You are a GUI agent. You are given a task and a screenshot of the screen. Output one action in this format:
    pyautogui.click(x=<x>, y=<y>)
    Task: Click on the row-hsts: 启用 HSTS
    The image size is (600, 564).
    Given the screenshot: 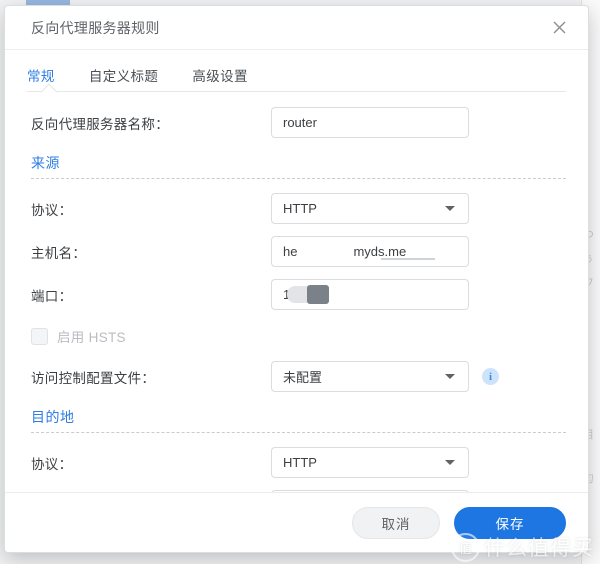 What is the action you would take?
    pyautogui.click(x=298, y=336)
    